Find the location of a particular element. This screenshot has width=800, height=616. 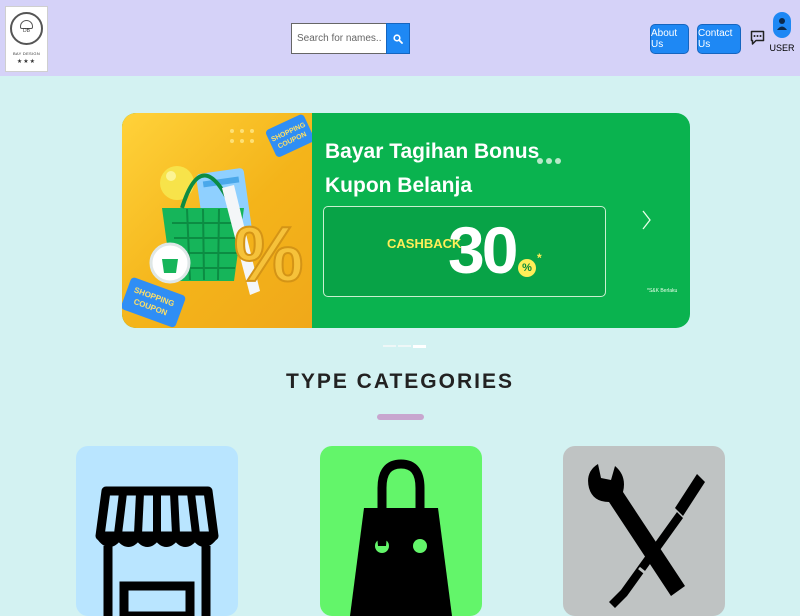

categories-underline is located at coordinates (400, 417).